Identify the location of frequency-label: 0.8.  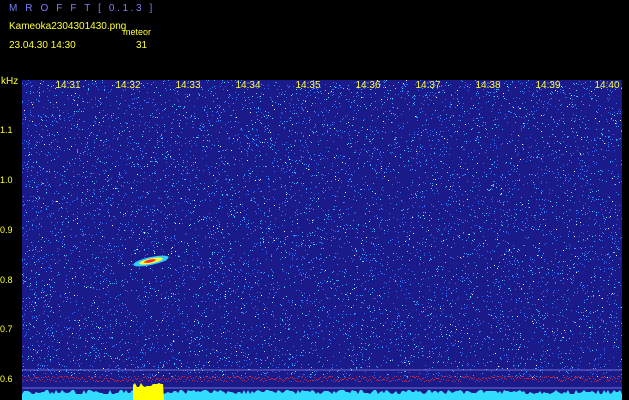
(6, 280).